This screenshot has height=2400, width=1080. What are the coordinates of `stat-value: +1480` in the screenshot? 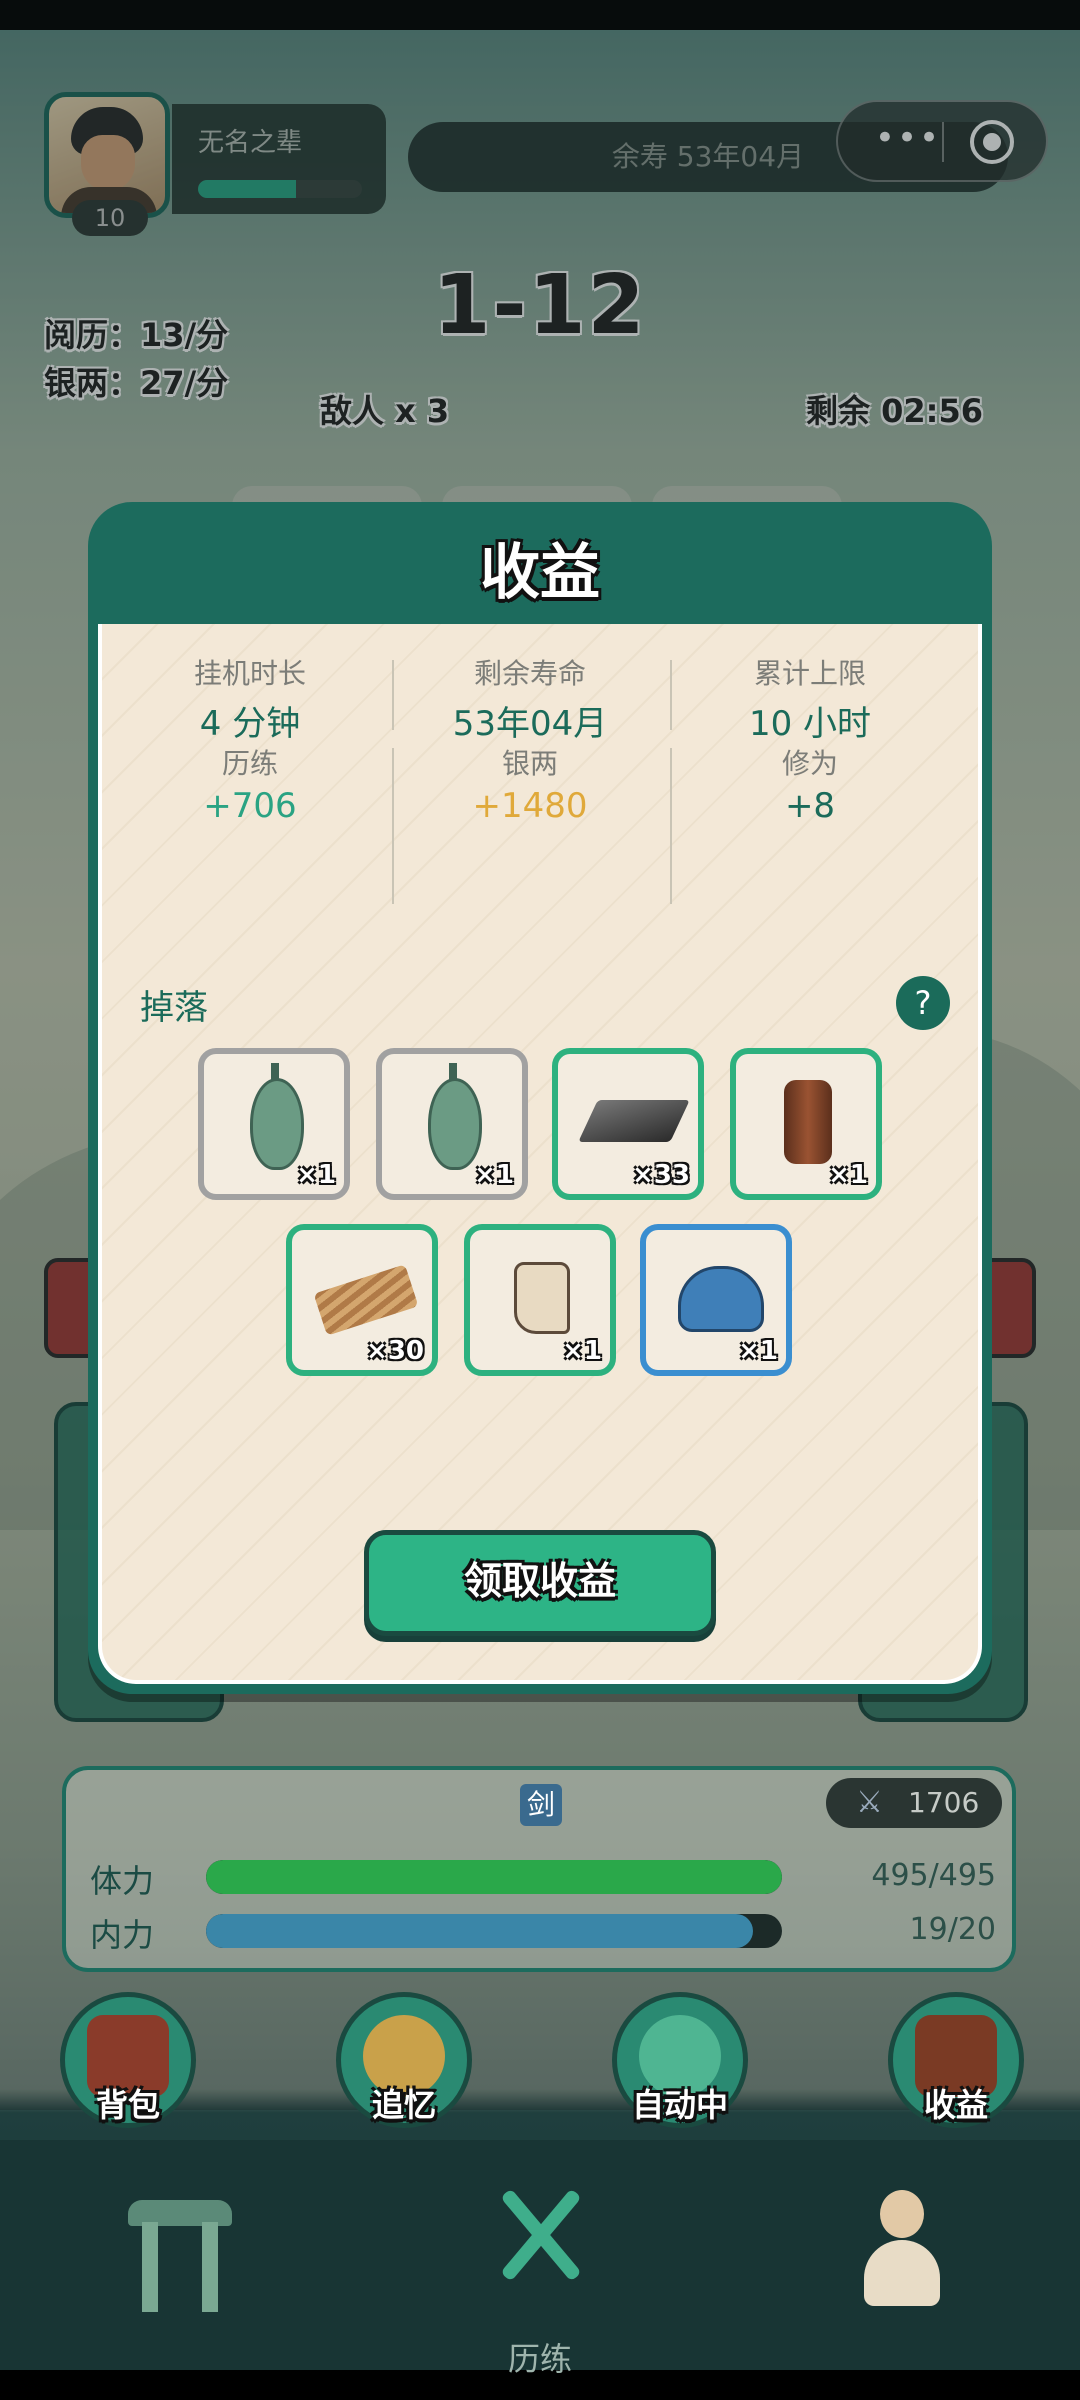 It's located at (530, 806).